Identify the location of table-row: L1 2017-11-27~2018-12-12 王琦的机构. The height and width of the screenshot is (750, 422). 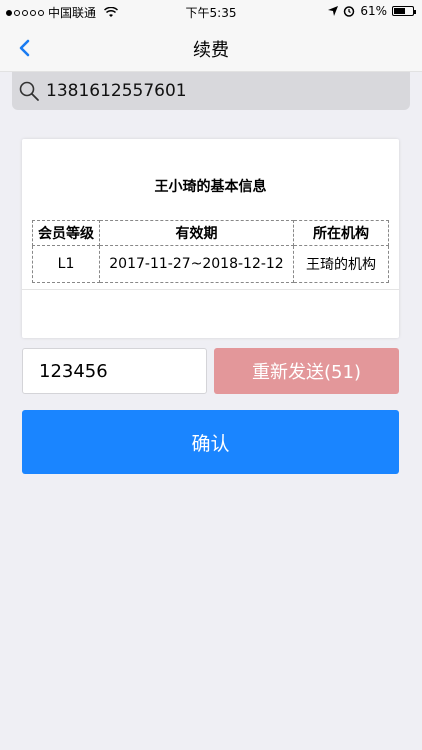
(210, 264).